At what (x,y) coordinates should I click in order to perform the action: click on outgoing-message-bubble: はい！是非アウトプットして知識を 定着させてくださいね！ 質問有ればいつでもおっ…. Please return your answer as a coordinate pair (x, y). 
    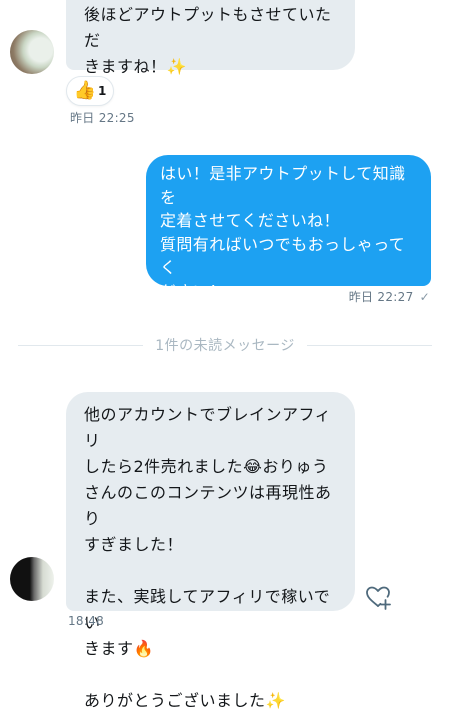
    Looking at the image, I should click on (288, 239).